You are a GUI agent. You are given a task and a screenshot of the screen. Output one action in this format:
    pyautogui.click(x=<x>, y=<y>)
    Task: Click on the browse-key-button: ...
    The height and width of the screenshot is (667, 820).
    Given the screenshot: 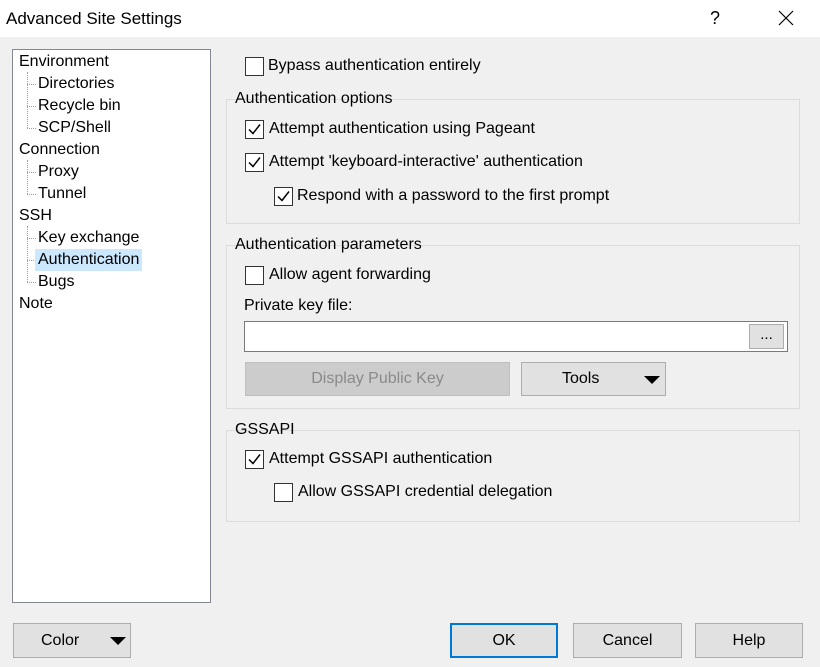 What is the action you would take?
    pyautogui.click(x=766, y=336)
    